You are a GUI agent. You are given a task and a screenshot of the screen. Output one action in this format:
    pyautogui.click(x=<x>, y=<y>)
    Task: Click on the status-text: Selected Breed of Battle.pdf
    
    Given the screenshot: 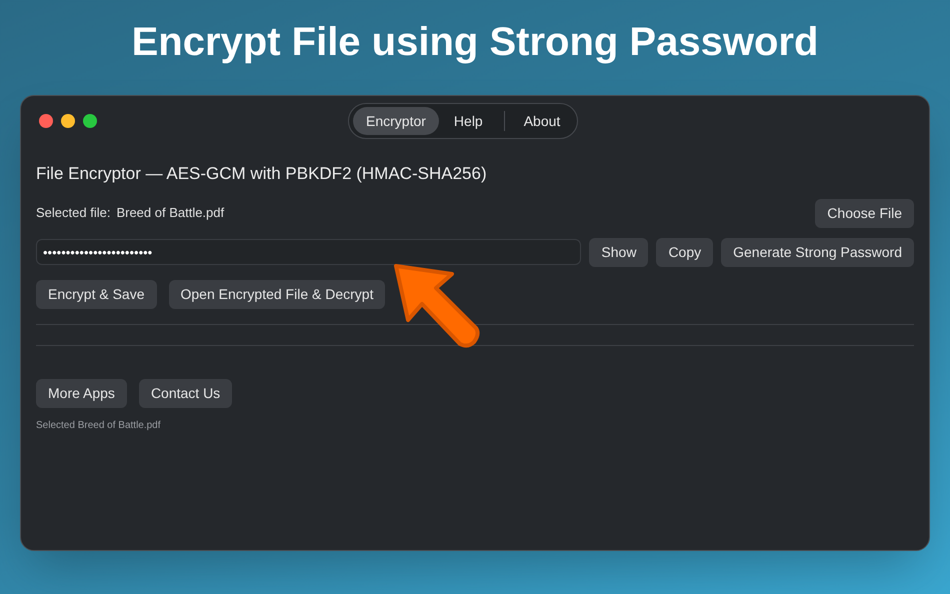 What is the action you would take?
    pyautogui.click(x=99, y=425)
    